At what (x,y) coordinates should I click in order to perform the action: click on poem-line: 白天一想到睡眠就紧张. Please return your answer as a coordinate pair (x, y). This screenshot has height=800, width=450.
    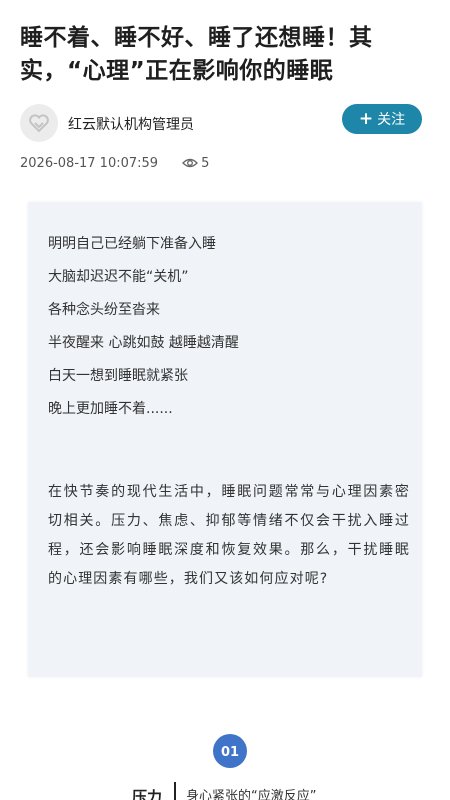
    Looking at the image, I should click on (118, 376).